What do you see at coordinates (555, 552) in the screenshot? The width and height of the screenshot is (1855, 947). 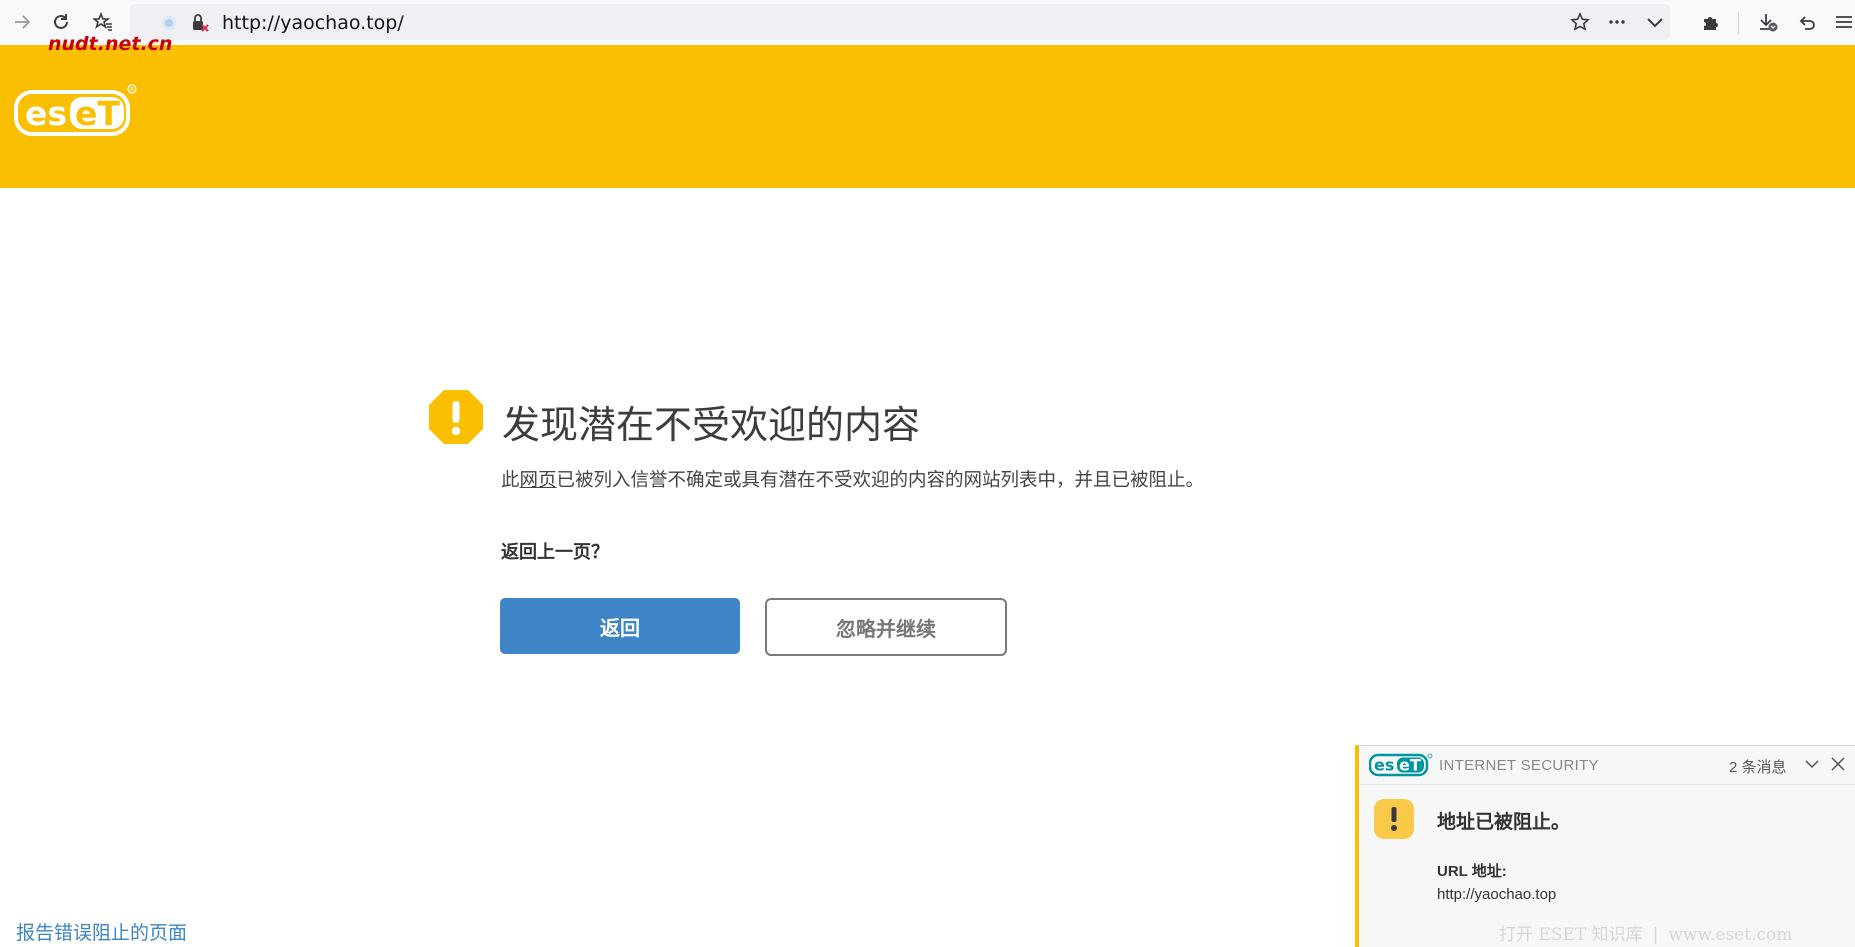 I see `go-back-question: 返回上一页？` at bounding box center [555, 552].